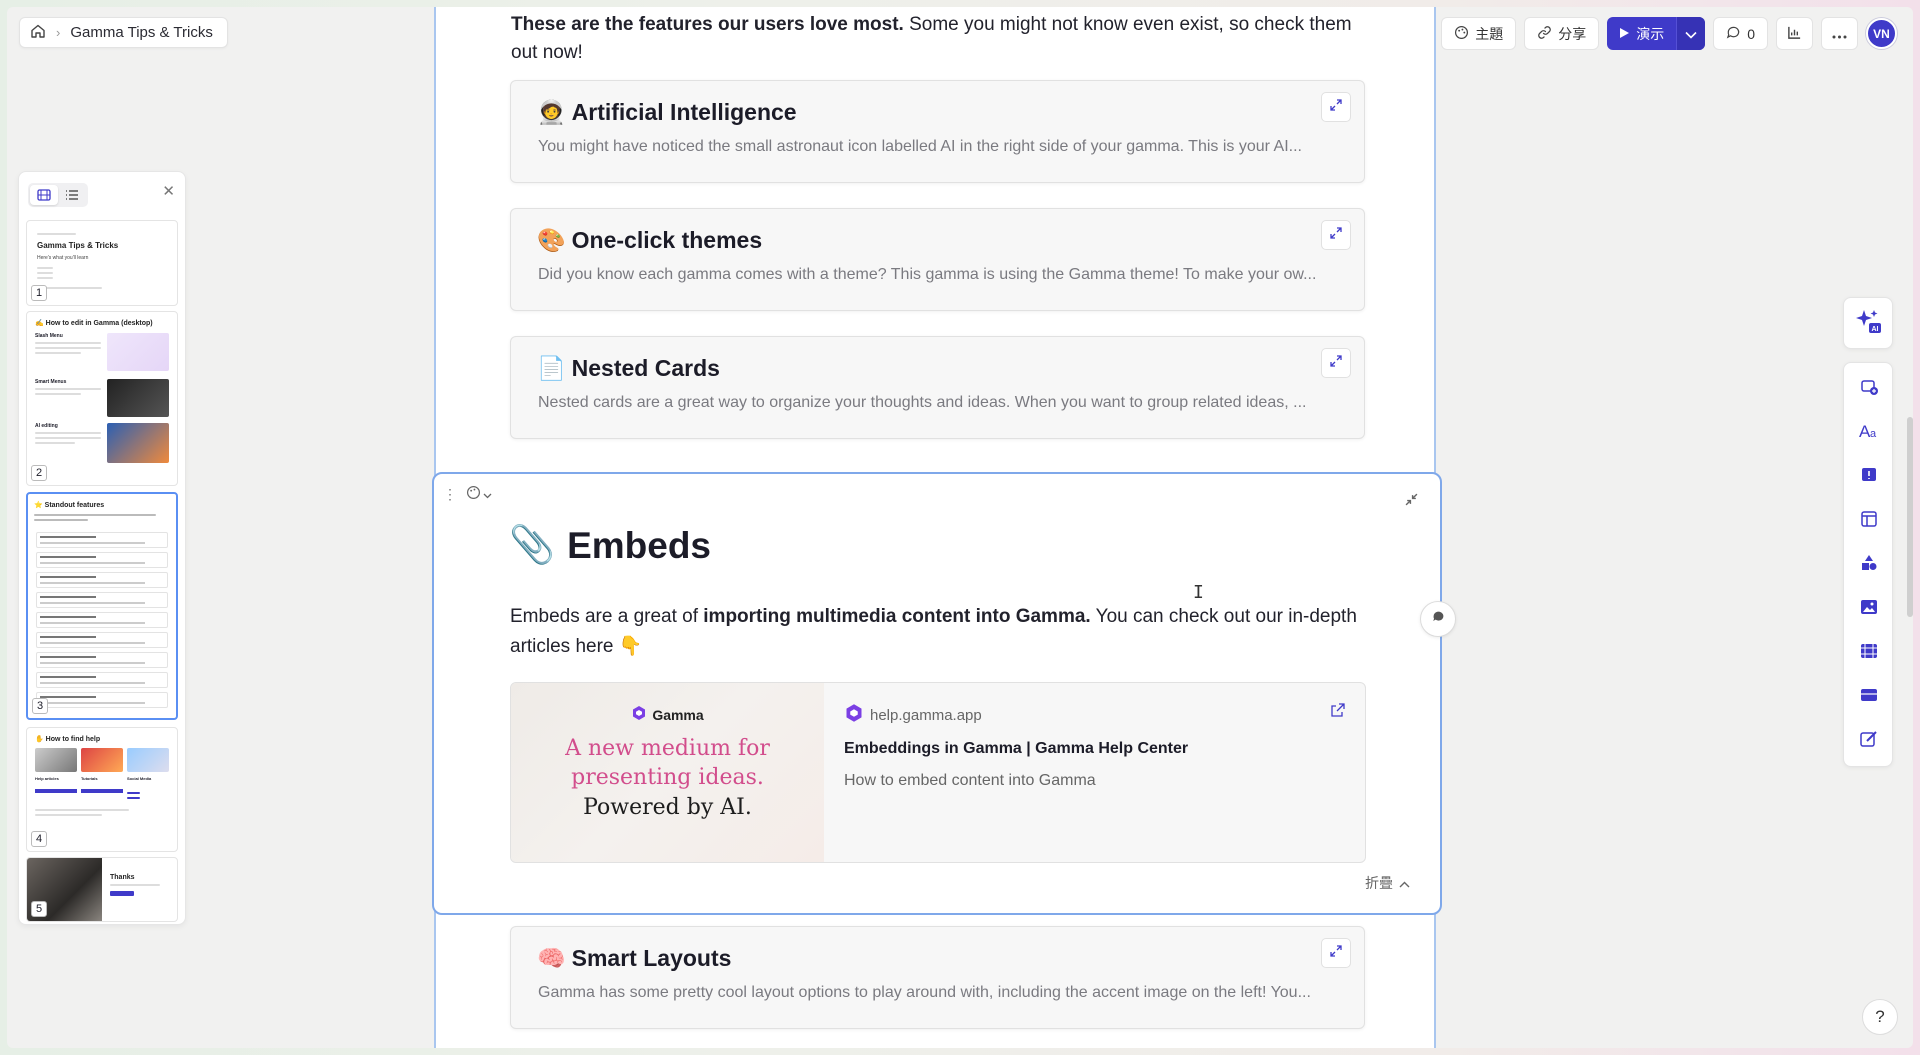 This screenshot has width=1920, height=1055. I want to click on add-card-icon, so click(1869, 387).